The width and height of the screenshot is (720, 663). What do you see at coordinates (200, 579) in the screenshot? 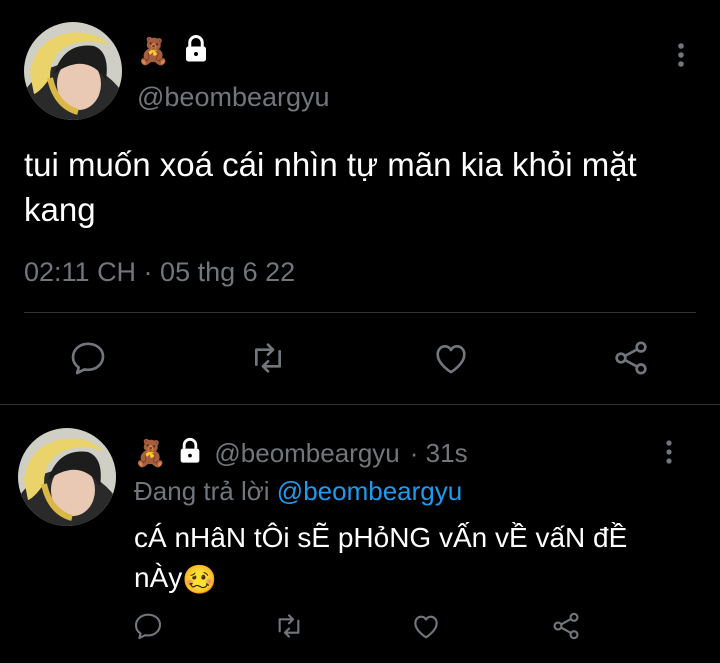
I see `woozy-face-icon: 🥴` at bounding box center [200, 579].